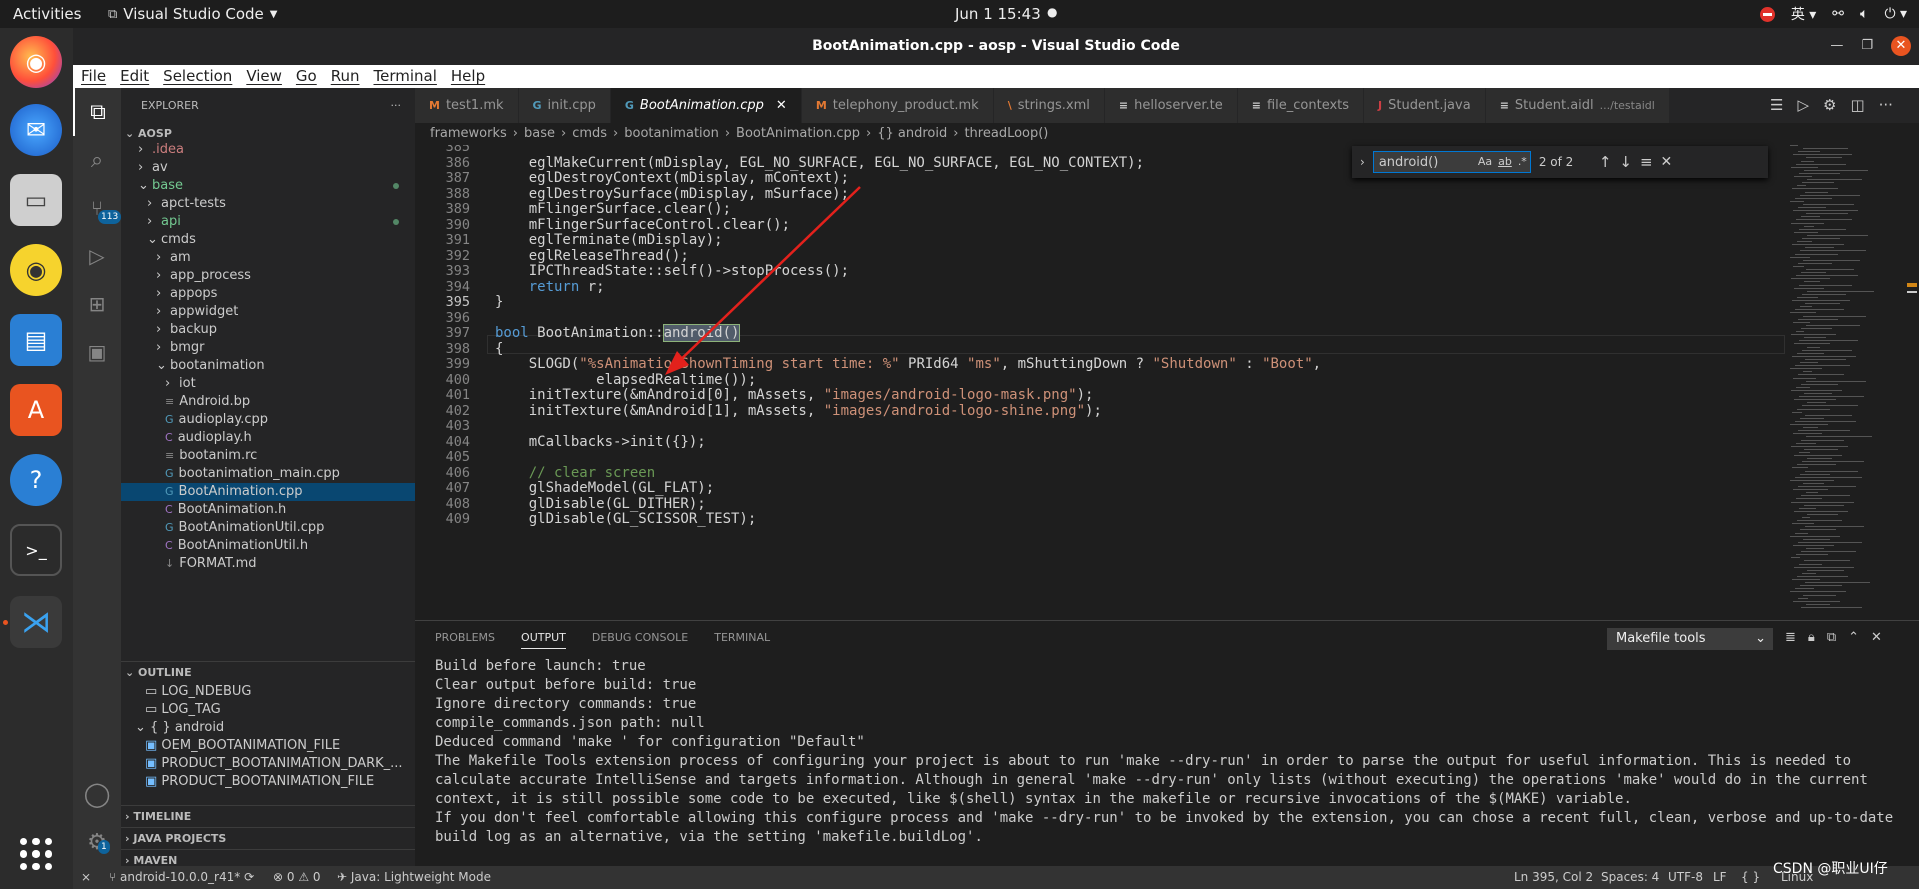 The width and height of the screenshot is (1919, 889). I want to click on editor-tab: G BootAnimation.cpp ✕, so click(706, 105).